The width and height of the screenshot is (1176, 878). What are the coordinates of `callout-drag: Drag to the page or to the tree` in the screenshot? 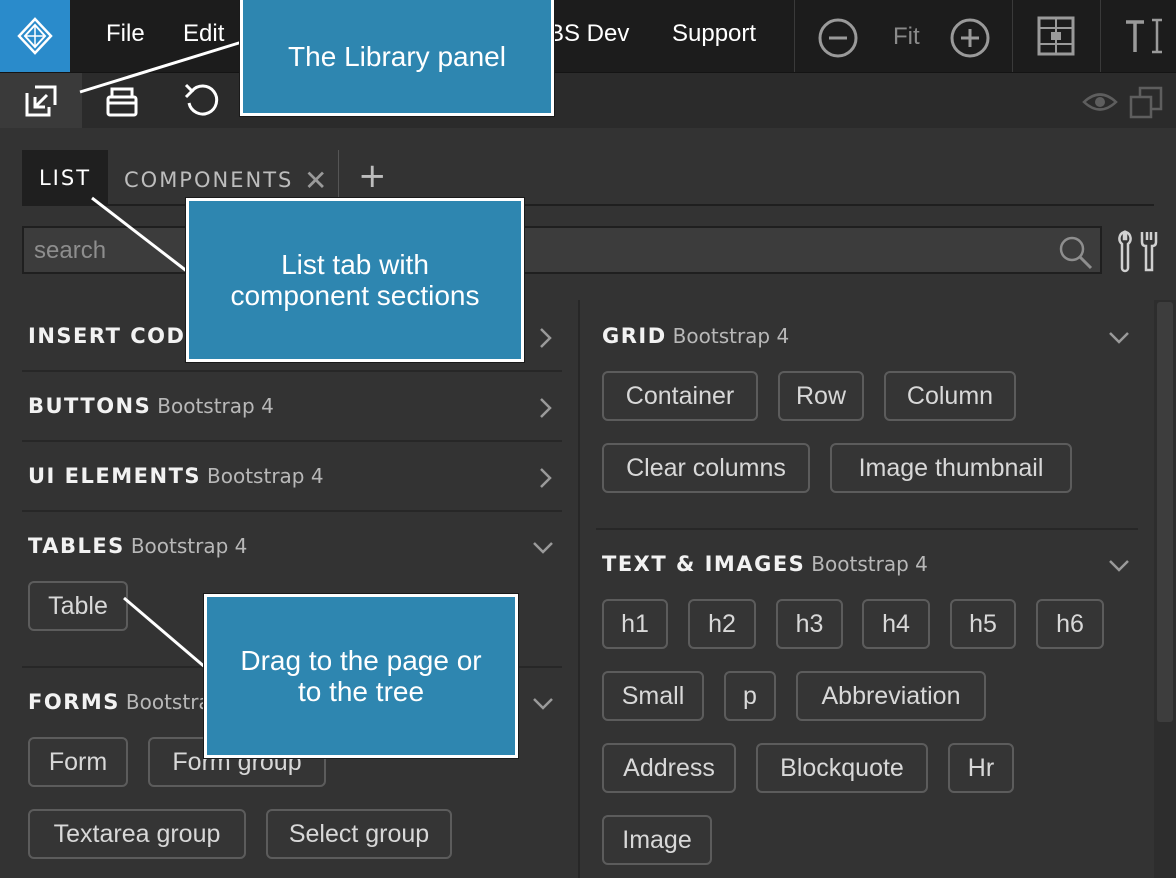 It's located at (361, 676).